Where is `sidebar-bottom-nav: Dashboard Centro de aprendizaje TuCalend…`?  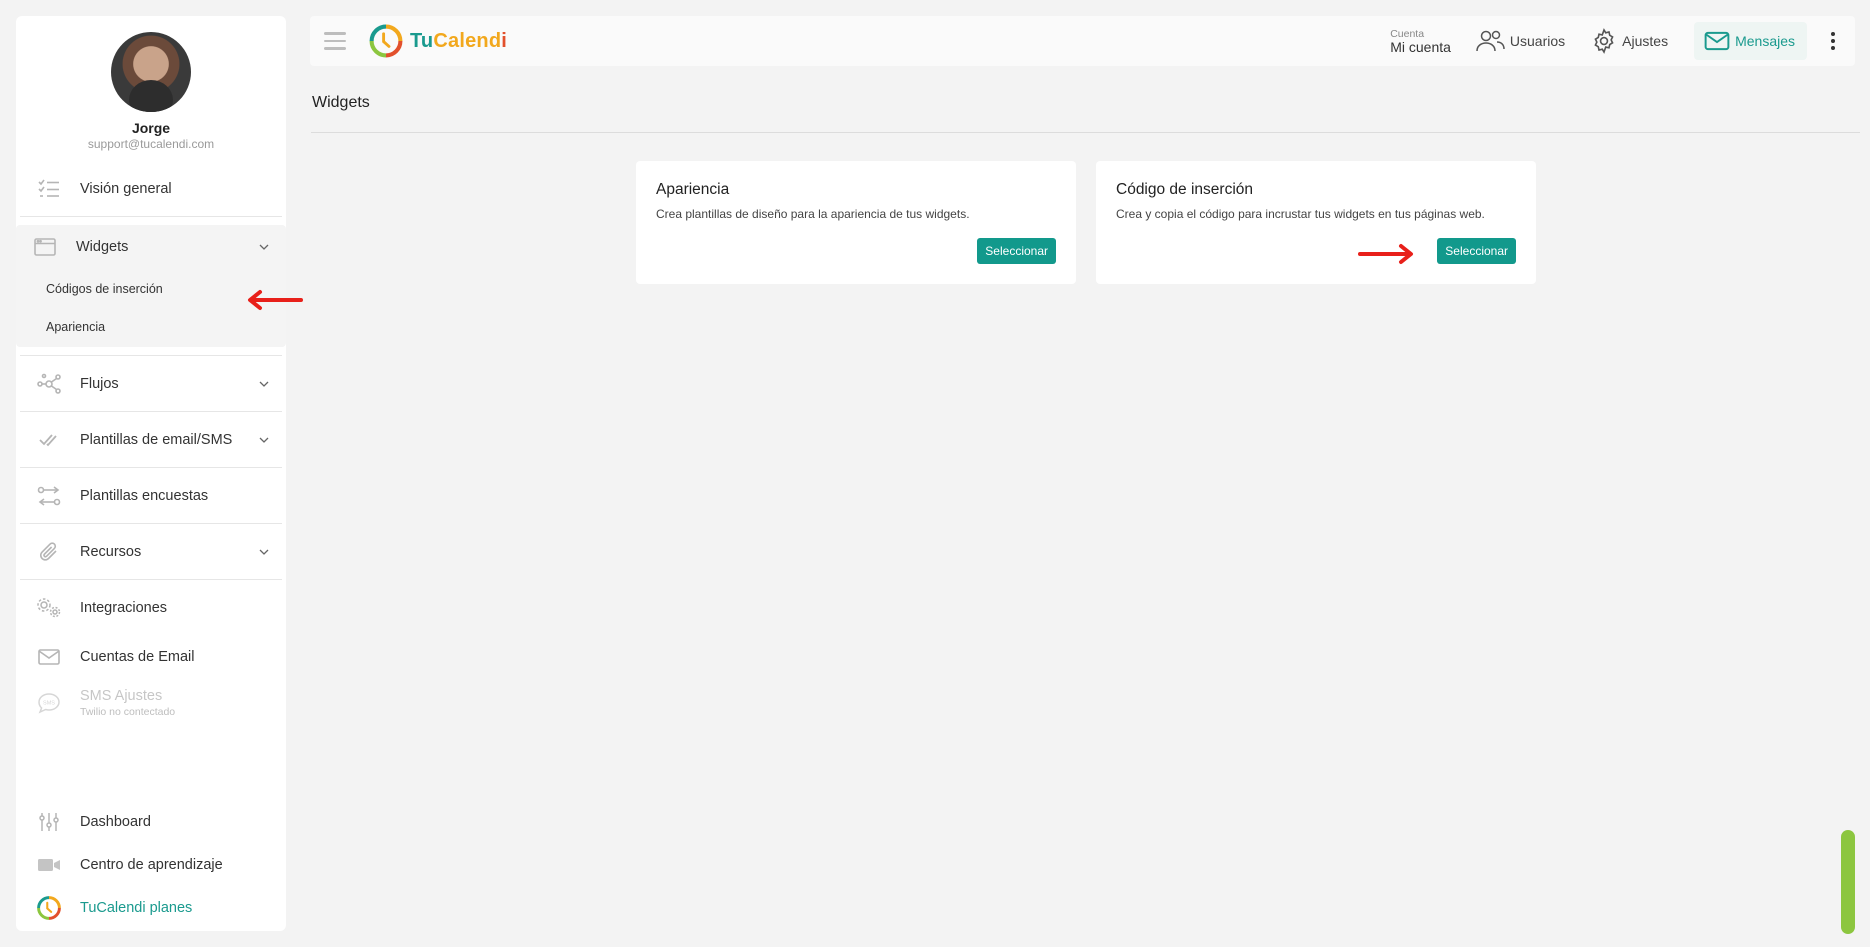 sidebar-bottom-nav: Dashboard Centro de aprendizaje TuCalend… is located at coordinates (151, 865).